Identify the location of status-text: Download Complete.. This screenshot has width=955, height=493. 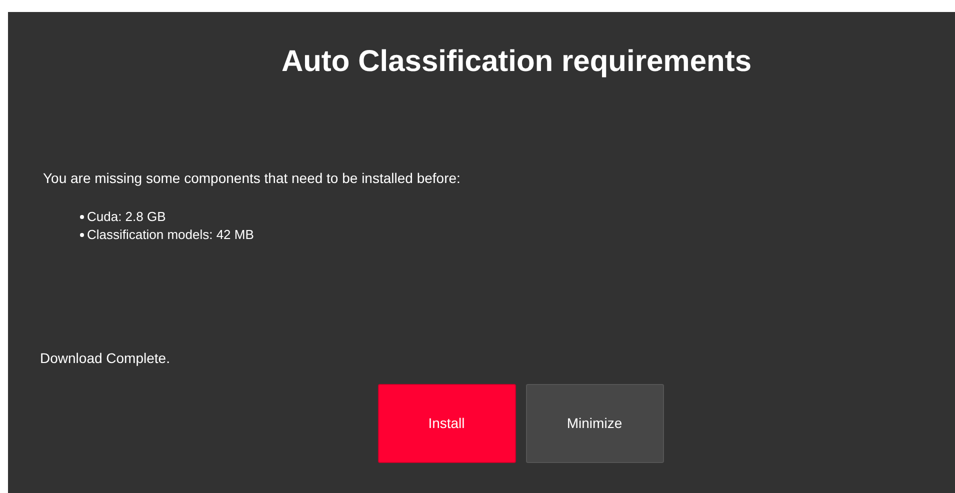
(105, 358).